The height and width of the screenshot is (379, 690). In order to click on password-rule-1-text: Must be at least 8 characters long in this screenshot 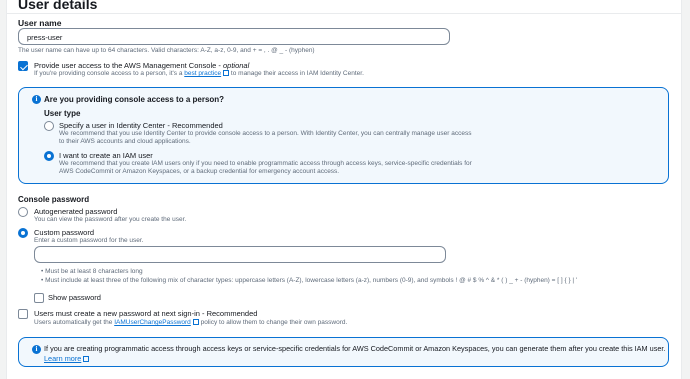, I will do `click(94, 271)`.